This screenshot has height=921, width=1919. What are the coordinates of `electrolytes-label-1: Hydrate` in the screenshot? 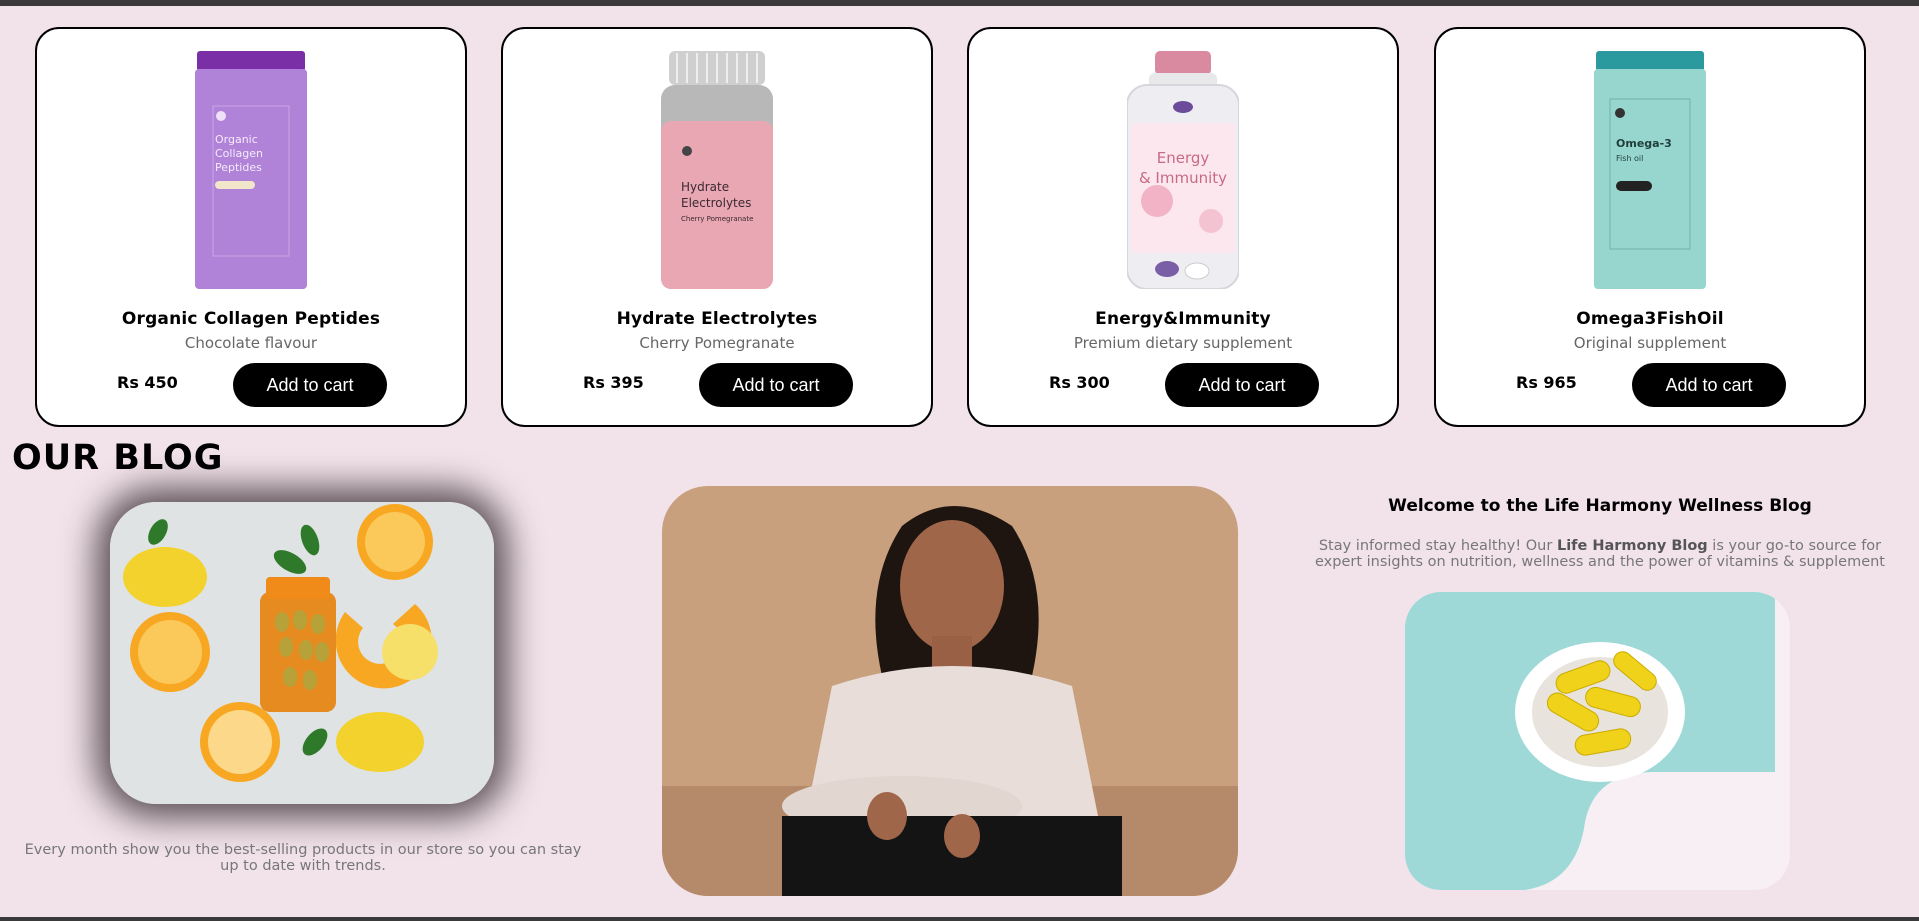 It's located at (705, 187).